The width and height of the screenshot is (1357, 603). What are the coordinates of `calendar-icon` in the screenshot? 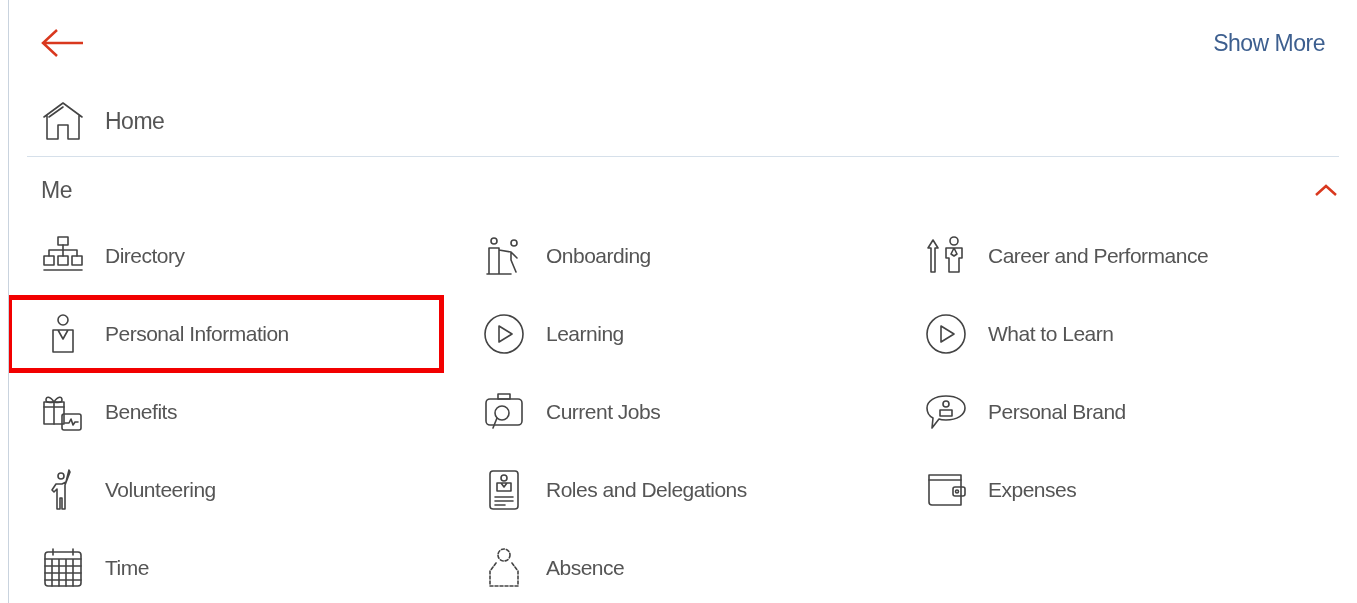 It's located at (63, 568).